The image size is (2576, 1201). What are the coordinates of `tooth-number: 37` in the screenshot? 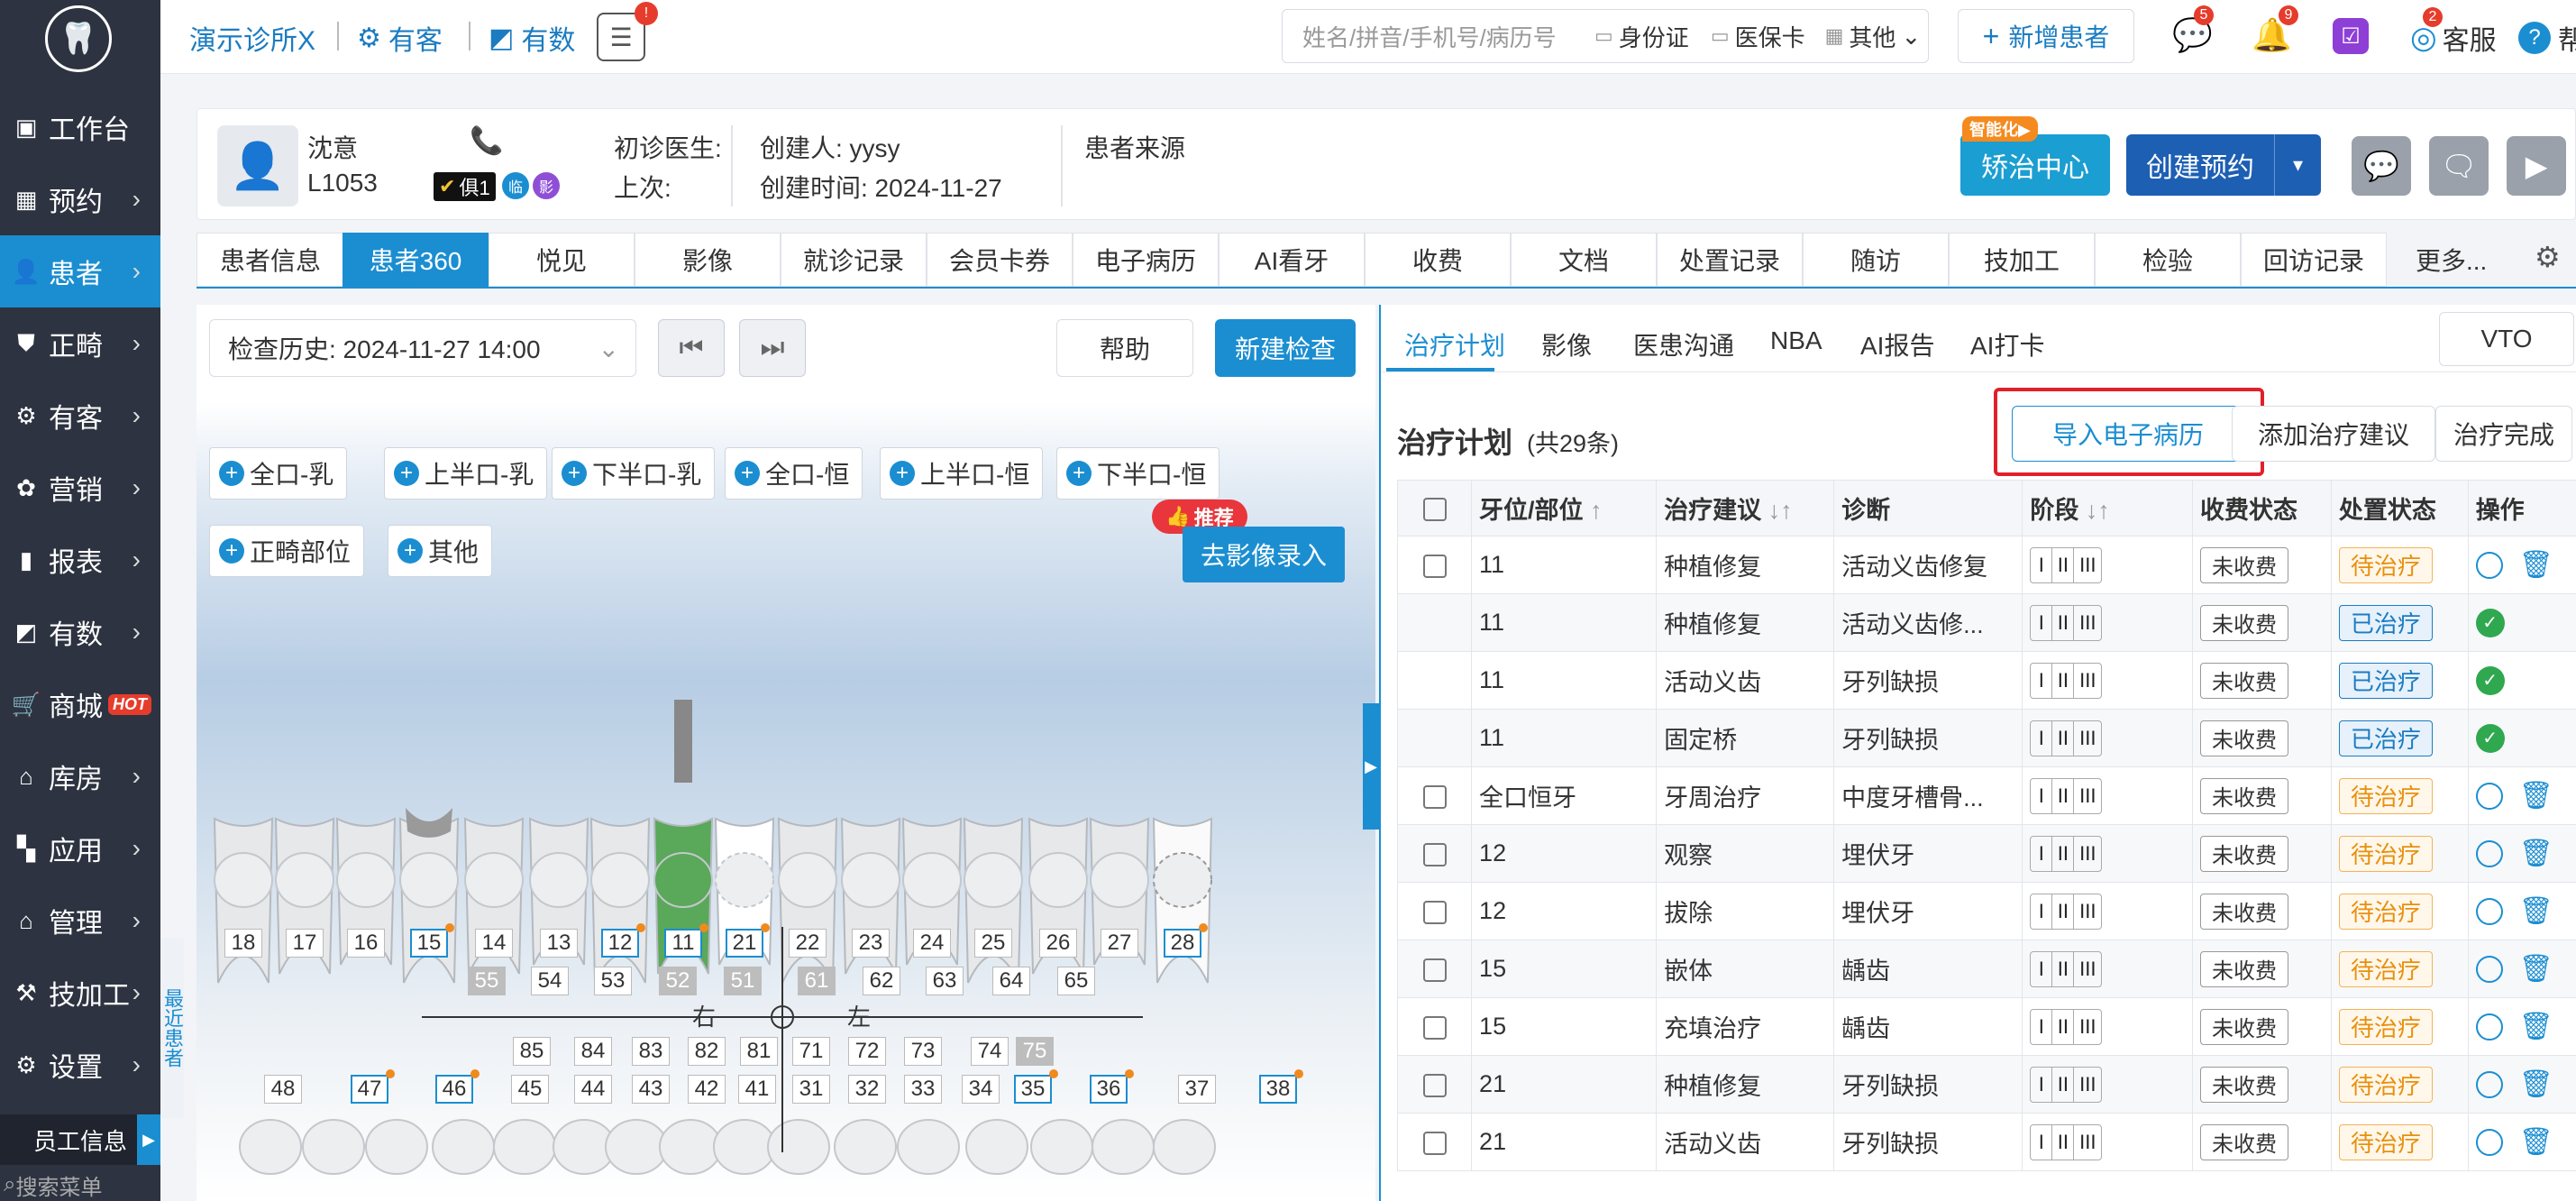 It's located at (1197, 1089).